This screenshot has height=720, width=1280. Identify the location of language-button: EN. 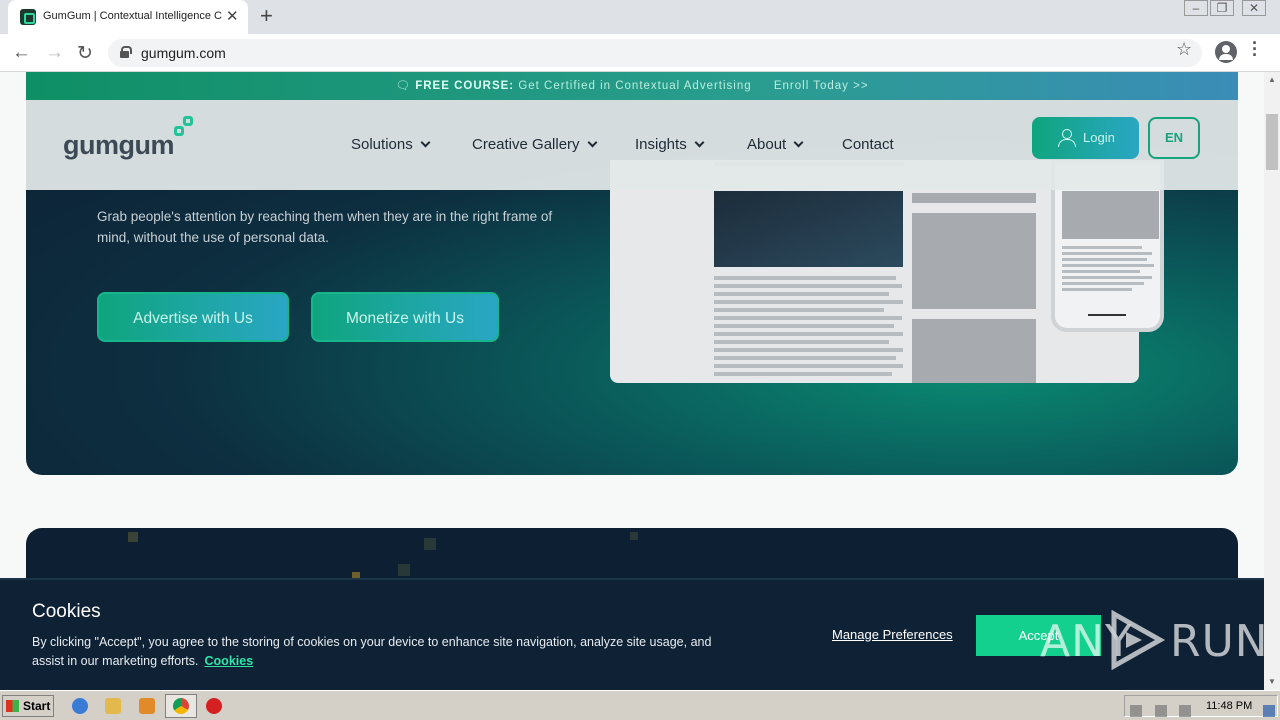
(1174, 138).